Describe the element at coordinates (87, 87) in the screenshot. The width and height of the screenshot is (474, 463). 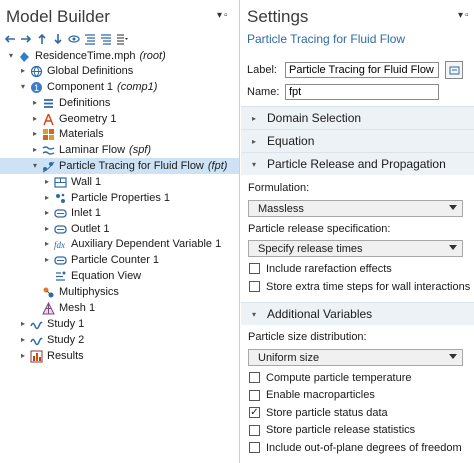
I see `tree-item-component-1: ▾ 1 Component 1 (comp1)` at that location.